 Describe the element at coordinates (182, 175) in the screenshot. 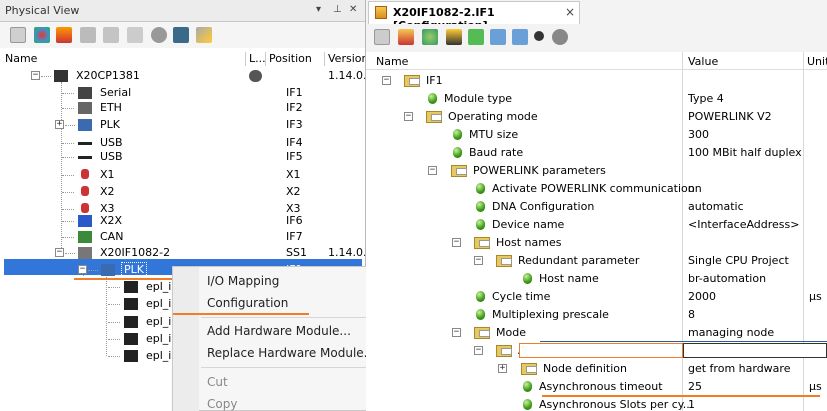

I see `tree-item: X1 X1` at that location.